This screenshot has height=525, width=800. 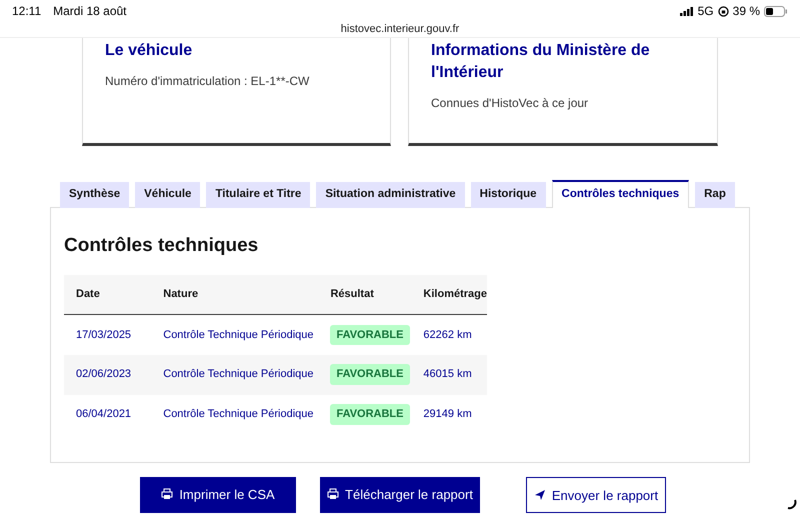 I want to click on panel-title: Contrôles techniques, so click(x=162, y=246).